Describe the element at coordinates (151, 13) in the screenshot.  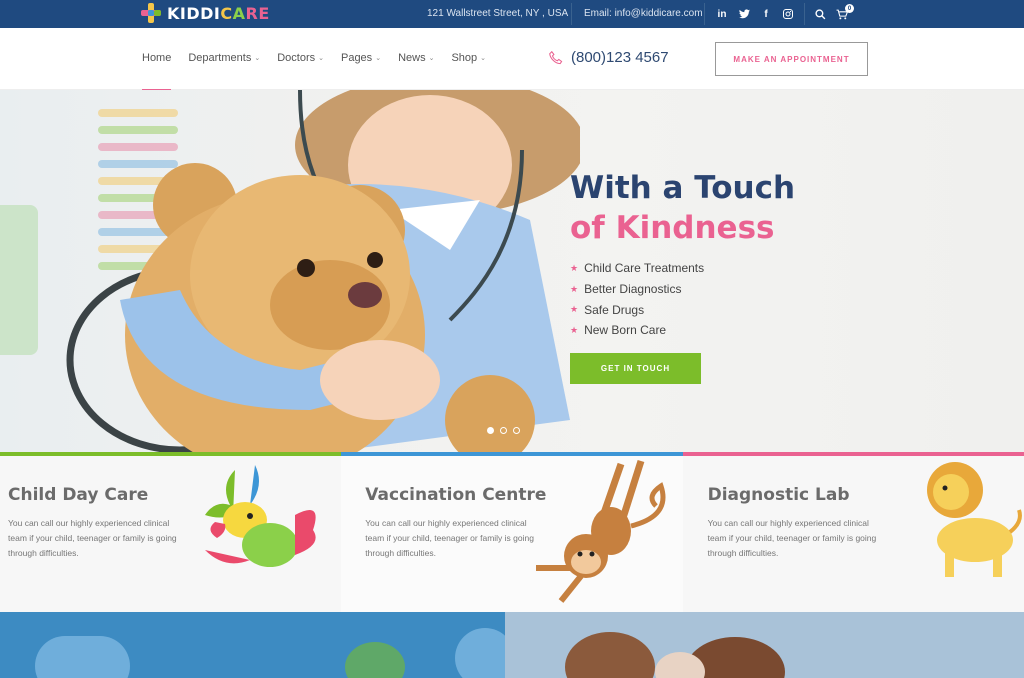
I see `cross-logo-icon` at that location.